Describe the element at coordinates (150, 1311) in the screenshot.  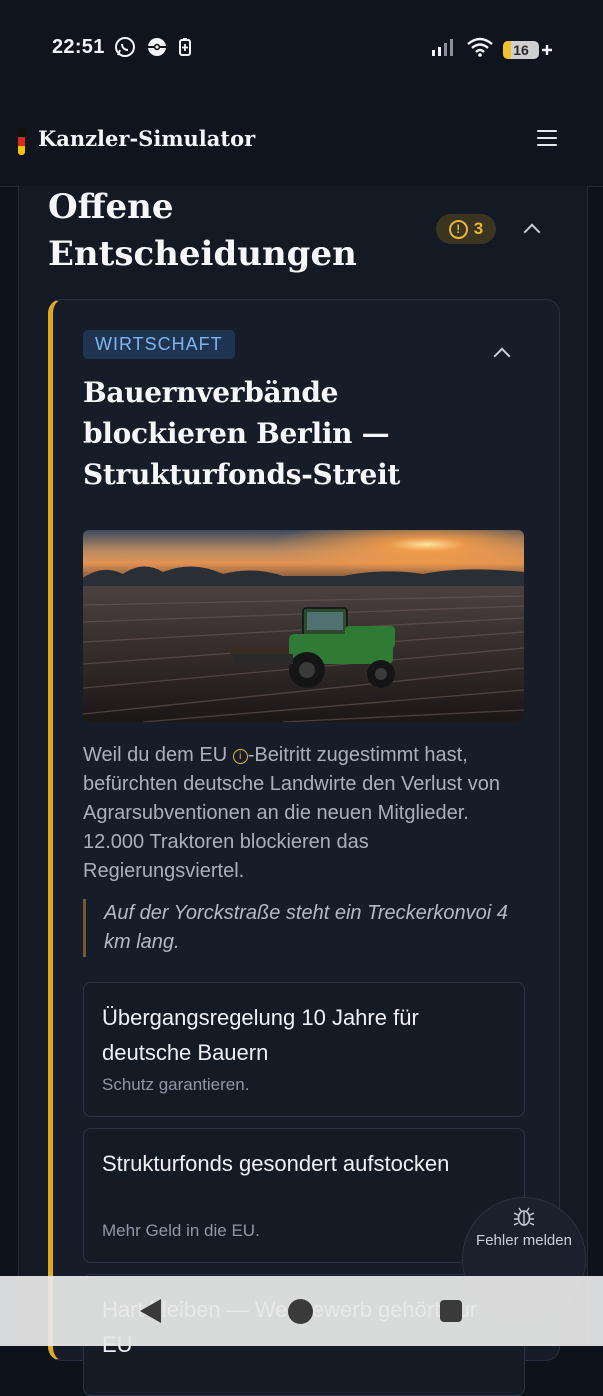
I see `back-icon` at that location.